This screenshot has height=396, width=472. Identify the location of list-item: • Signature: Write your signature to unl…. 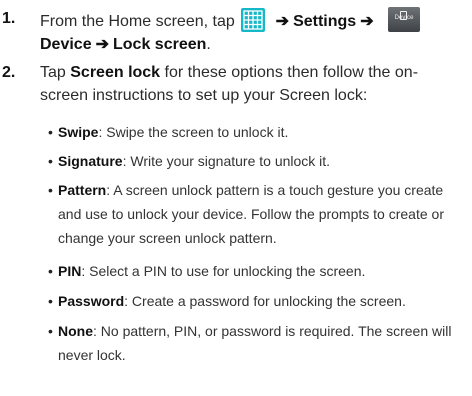
(257, 161).